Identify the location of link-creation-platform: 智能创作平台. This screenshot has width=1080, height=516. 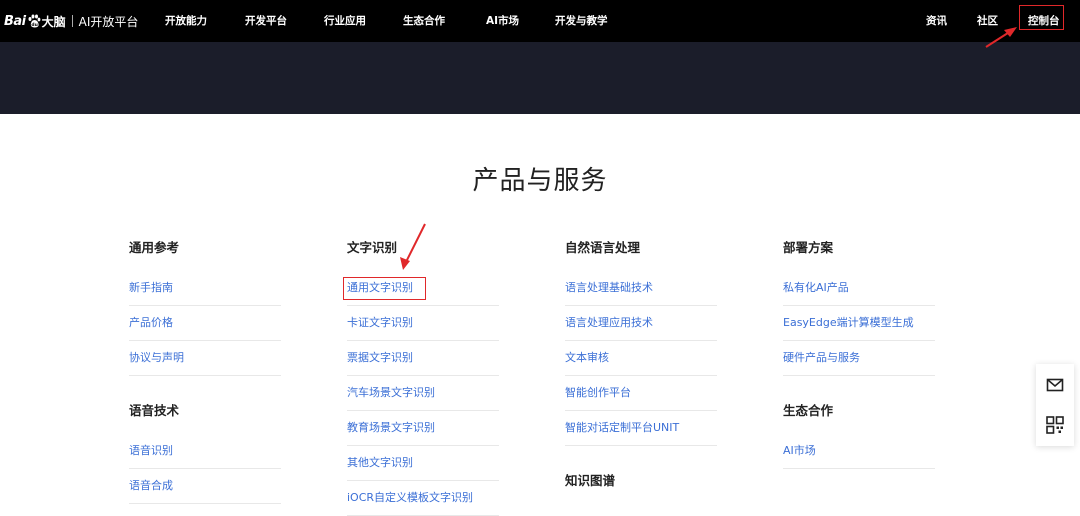
(641, 393).